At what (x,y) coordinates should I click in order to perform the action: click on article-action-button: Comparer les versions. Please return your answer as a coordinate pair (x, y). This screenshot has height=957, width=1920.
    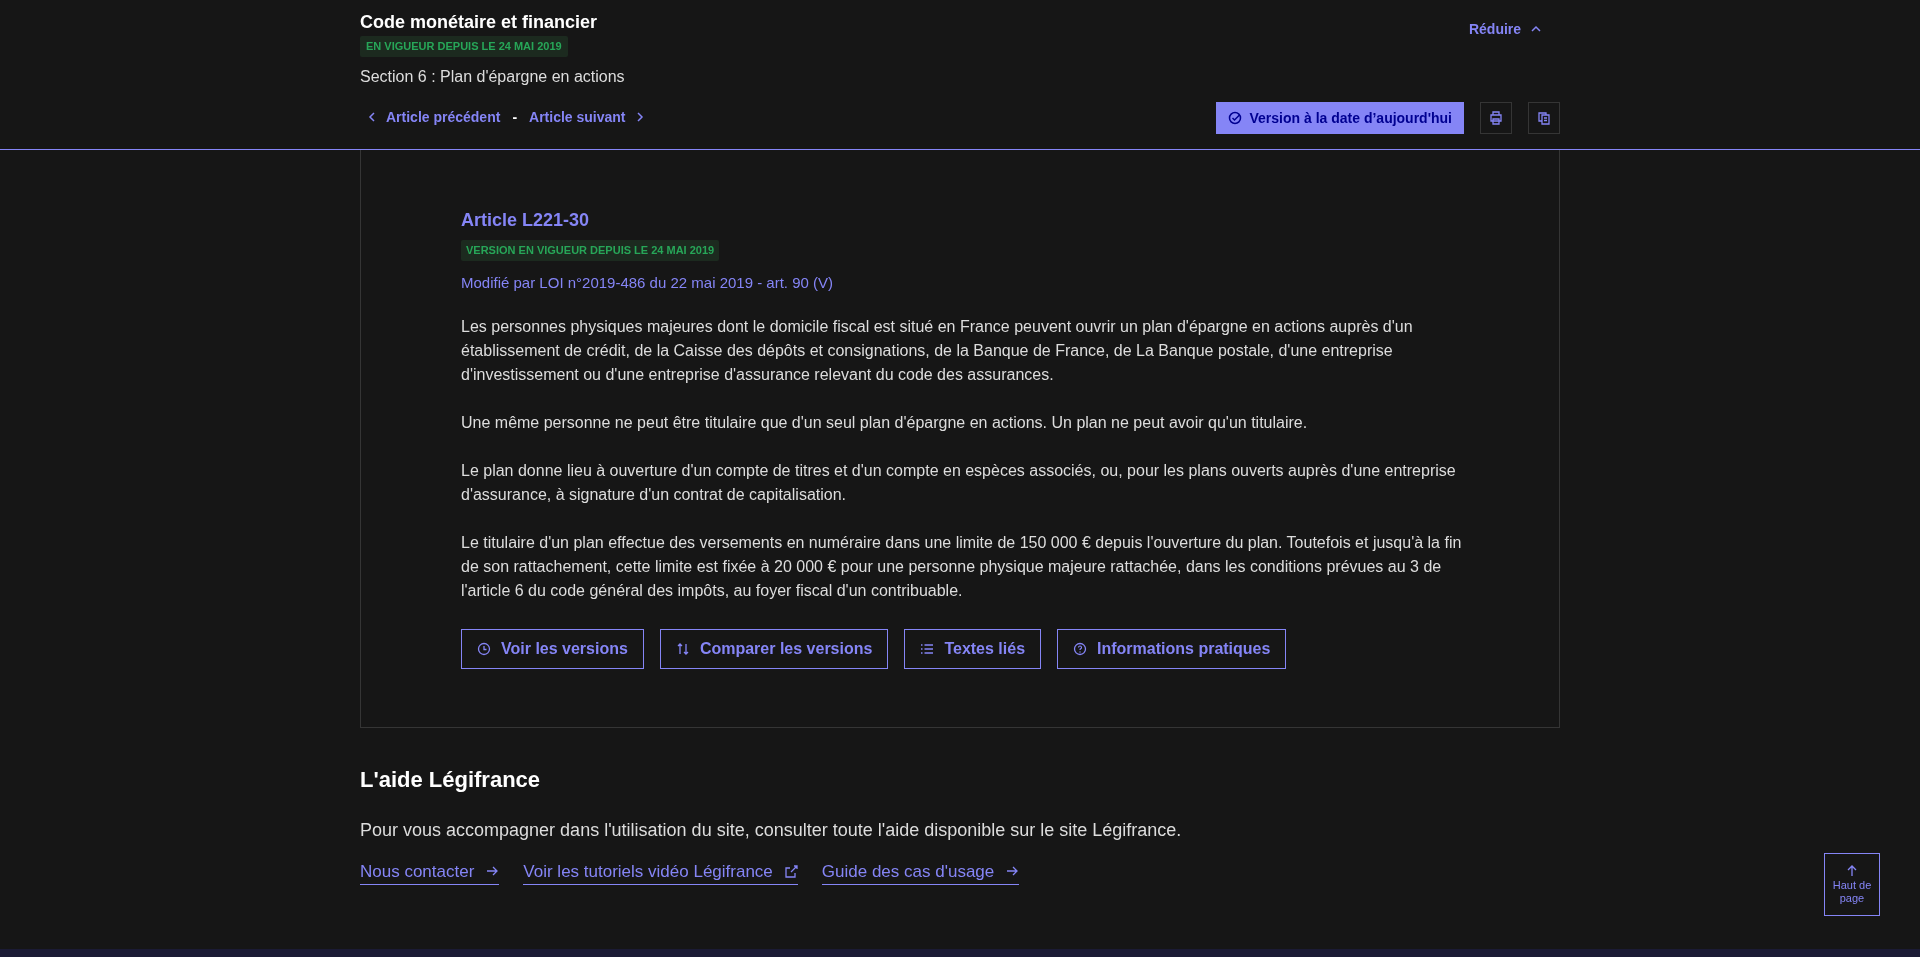
    Looking at the image, I should click on (774, 648).